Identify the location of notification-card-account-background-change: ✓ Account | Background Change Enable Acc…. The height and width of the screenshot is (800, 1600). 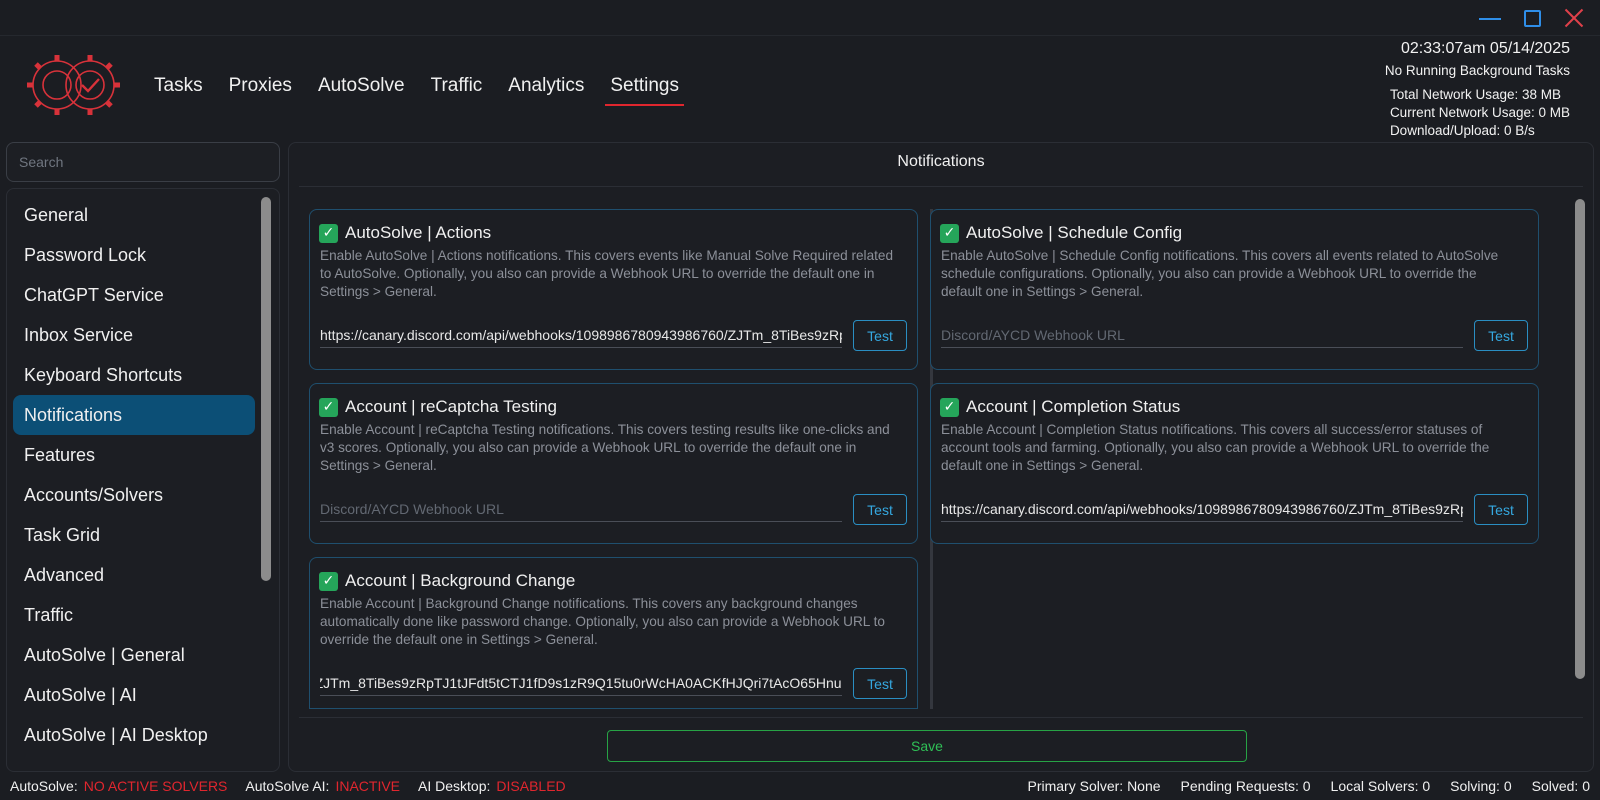
(613, 633).